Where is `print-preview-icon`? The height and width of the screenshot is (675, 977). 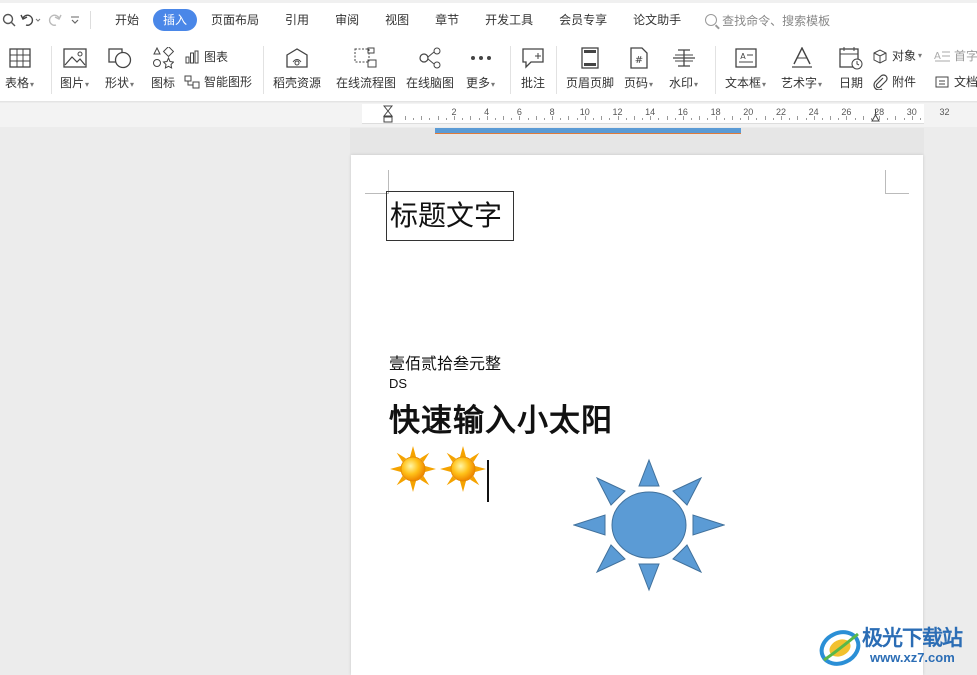
print-preview-icon is located at coordinates (9, 20).